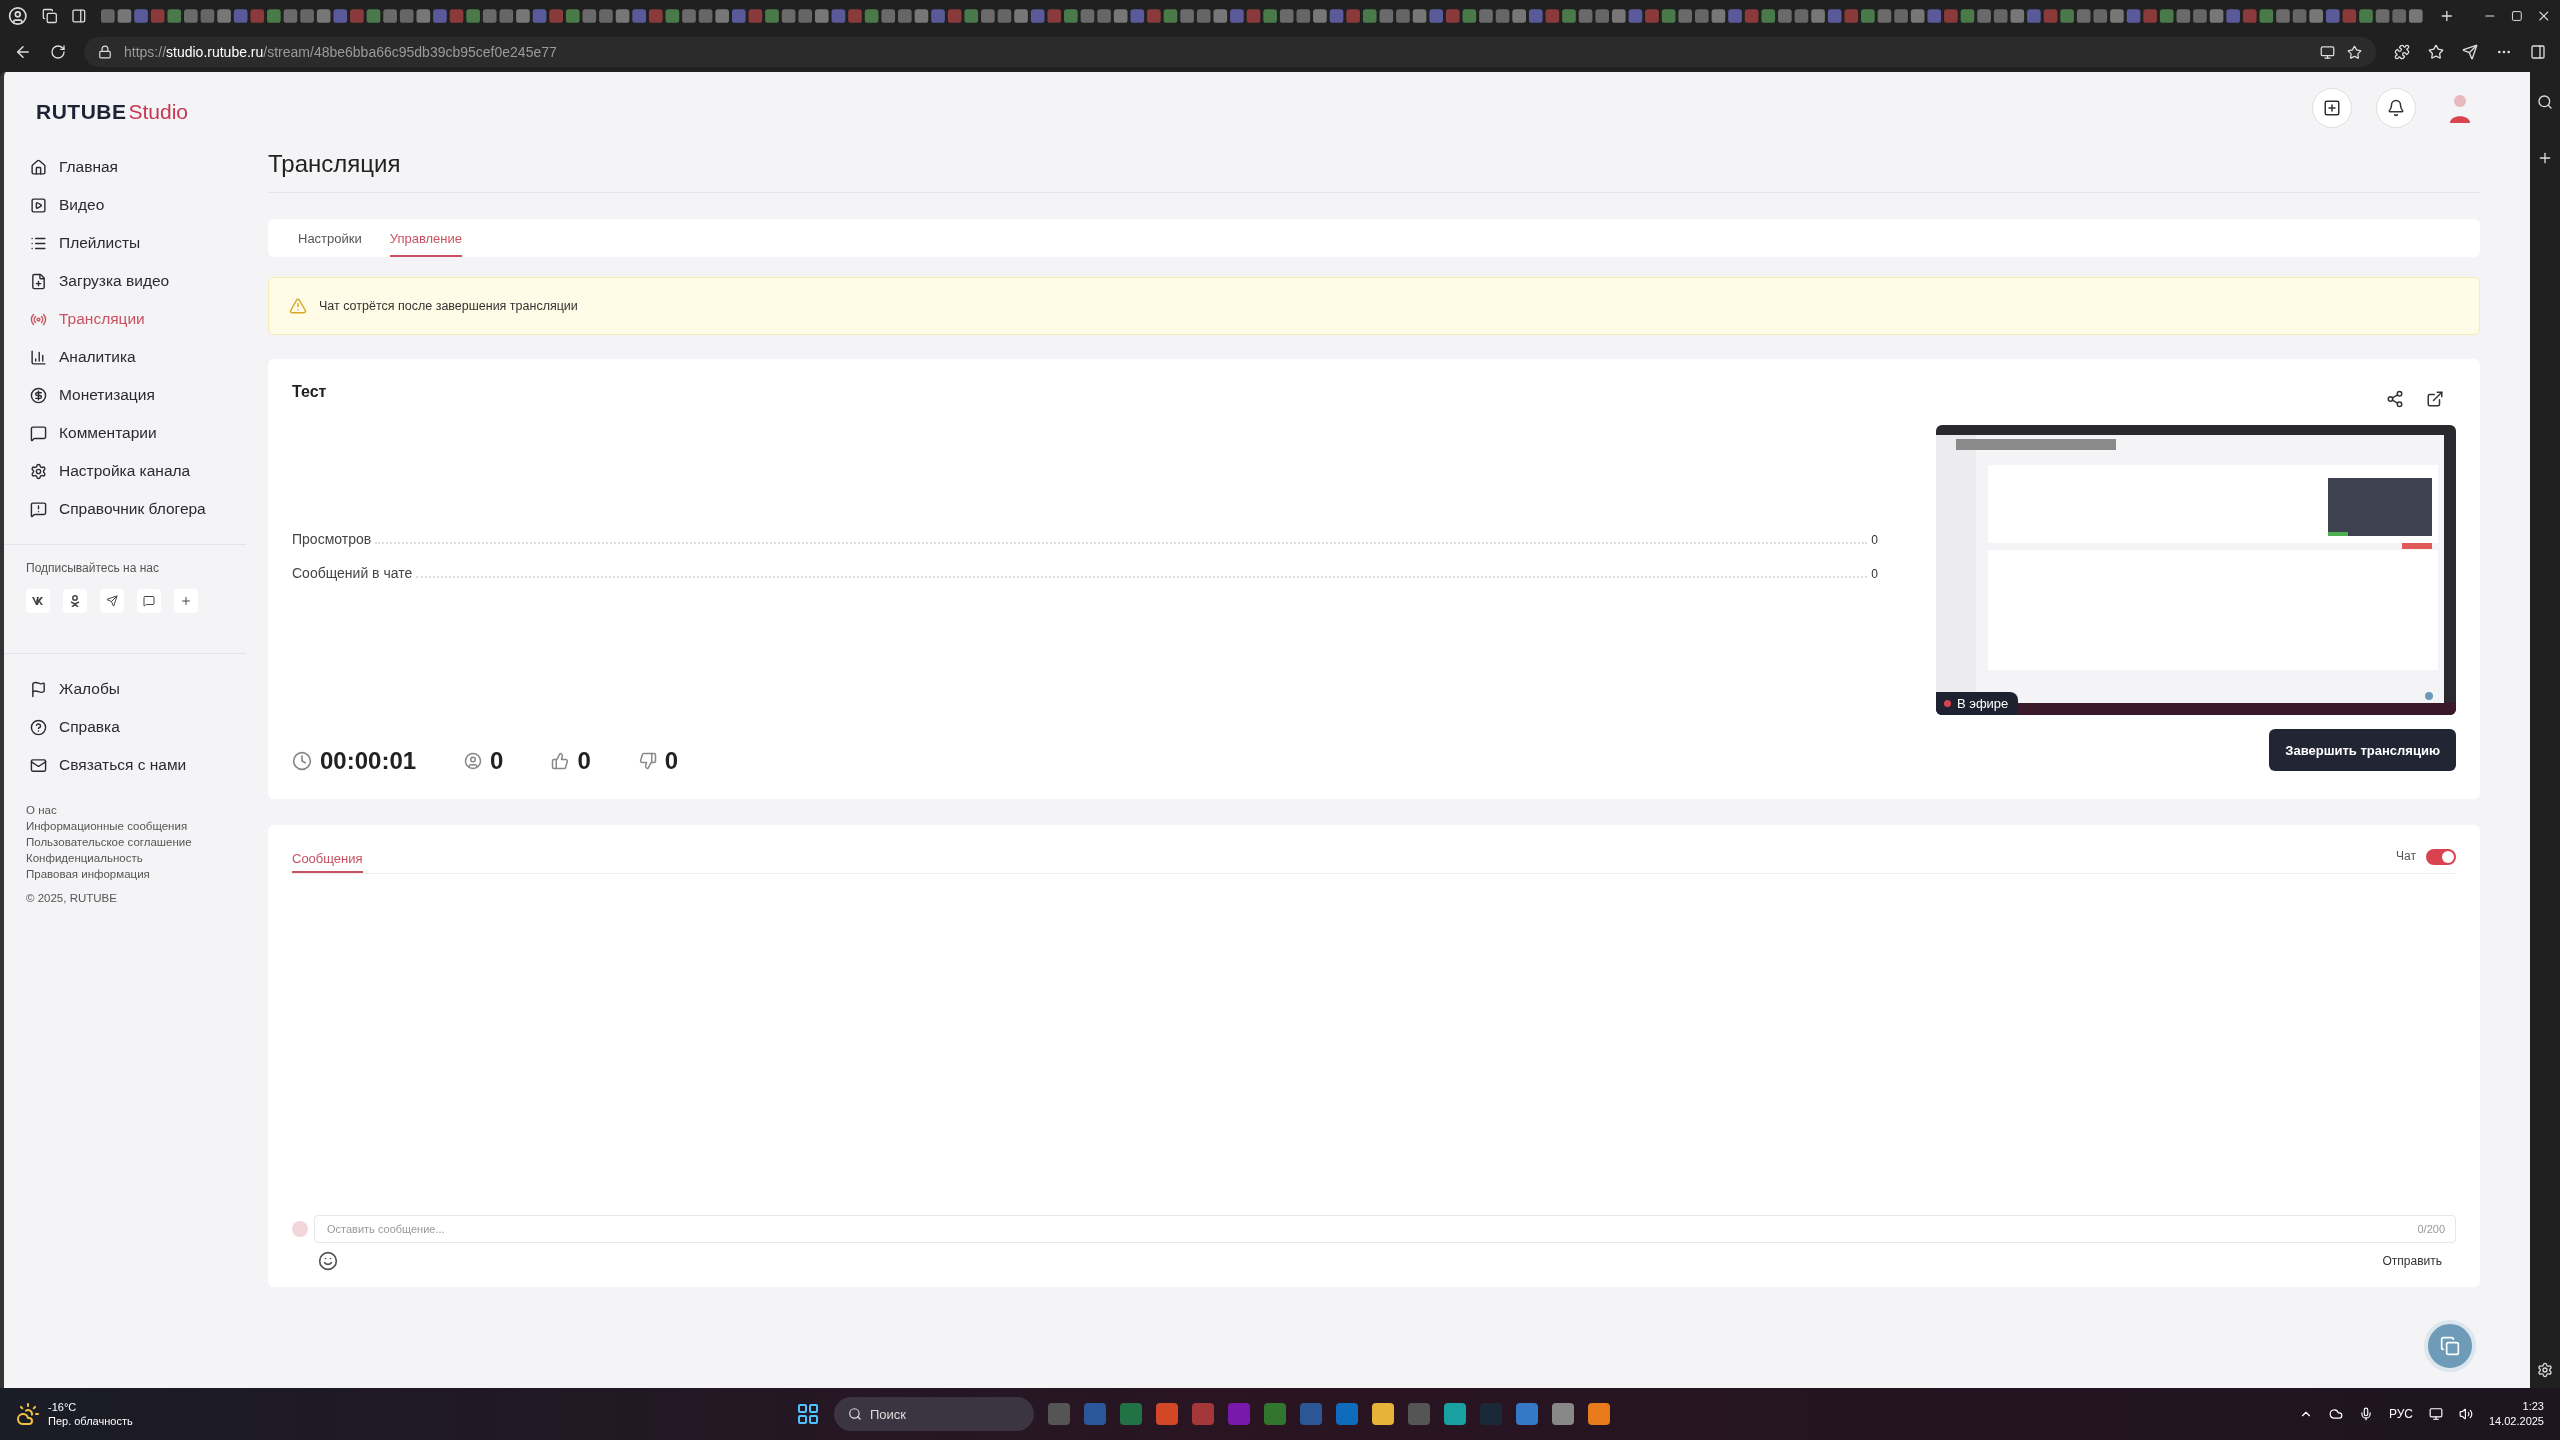 Image resolution: width=2560 pixels, height=1440 pixels. Describe the element at coordinates (186, 601) in the screenshot. I see `more-social-icon` at that location.